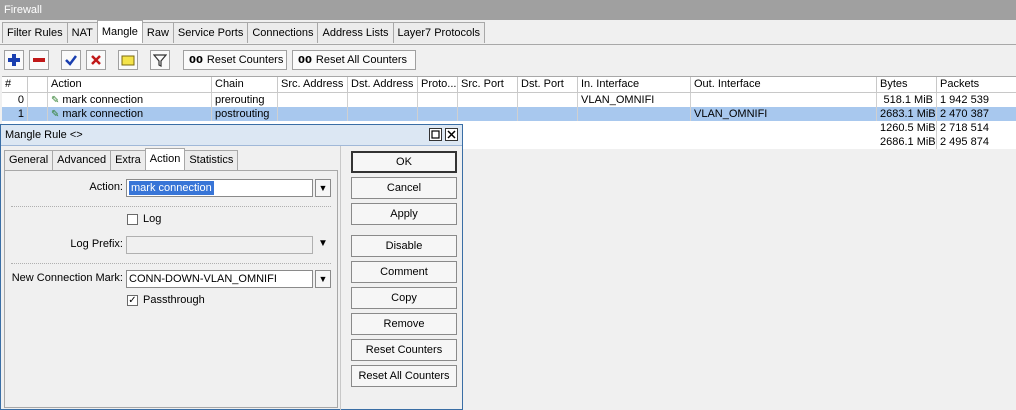 The width and height of the screenshot is (1016, 410). I want to click on reset-all-counters-button: 00 Reset All Counters, so click(354, 60).